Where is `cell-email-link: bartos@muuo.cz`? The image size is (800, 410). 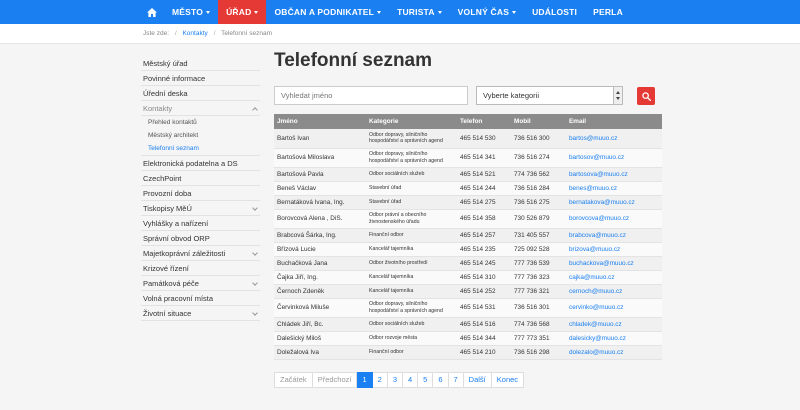
cell-email-link: bartos@muuo.cz is located at coordinates (614, 139).